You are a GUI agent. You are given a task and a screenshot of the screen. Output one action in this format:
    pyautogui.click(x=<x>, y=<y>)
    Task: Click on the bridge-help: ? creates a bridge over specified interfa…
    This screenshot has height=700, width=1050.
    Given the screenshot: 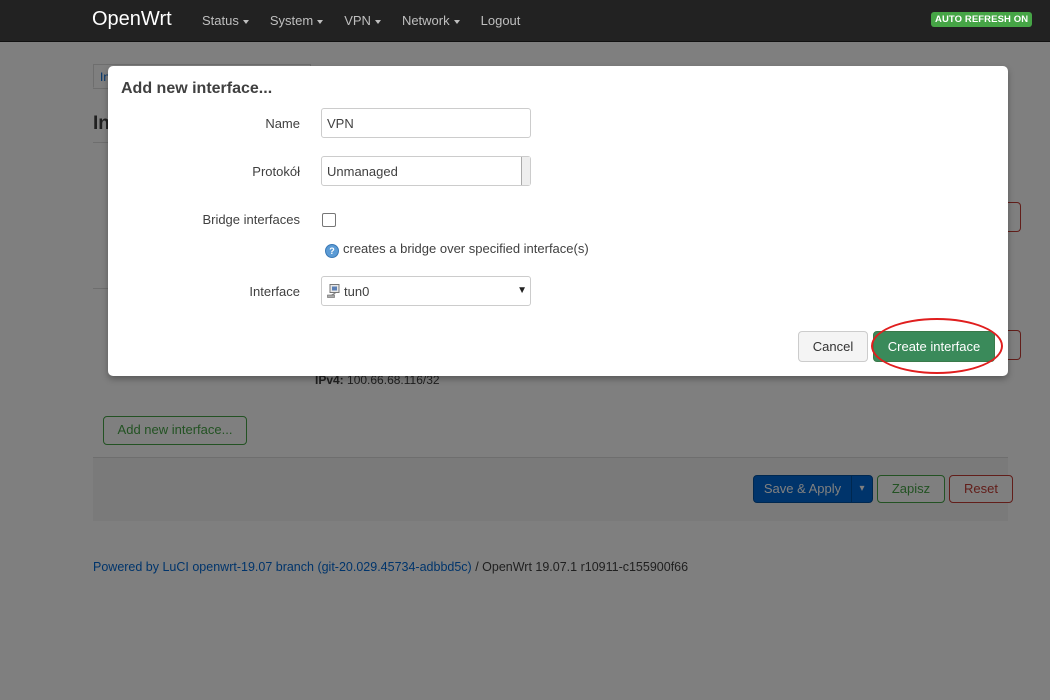 What is the action you would take?
    pyautogui.click(x=457, y=249)
    